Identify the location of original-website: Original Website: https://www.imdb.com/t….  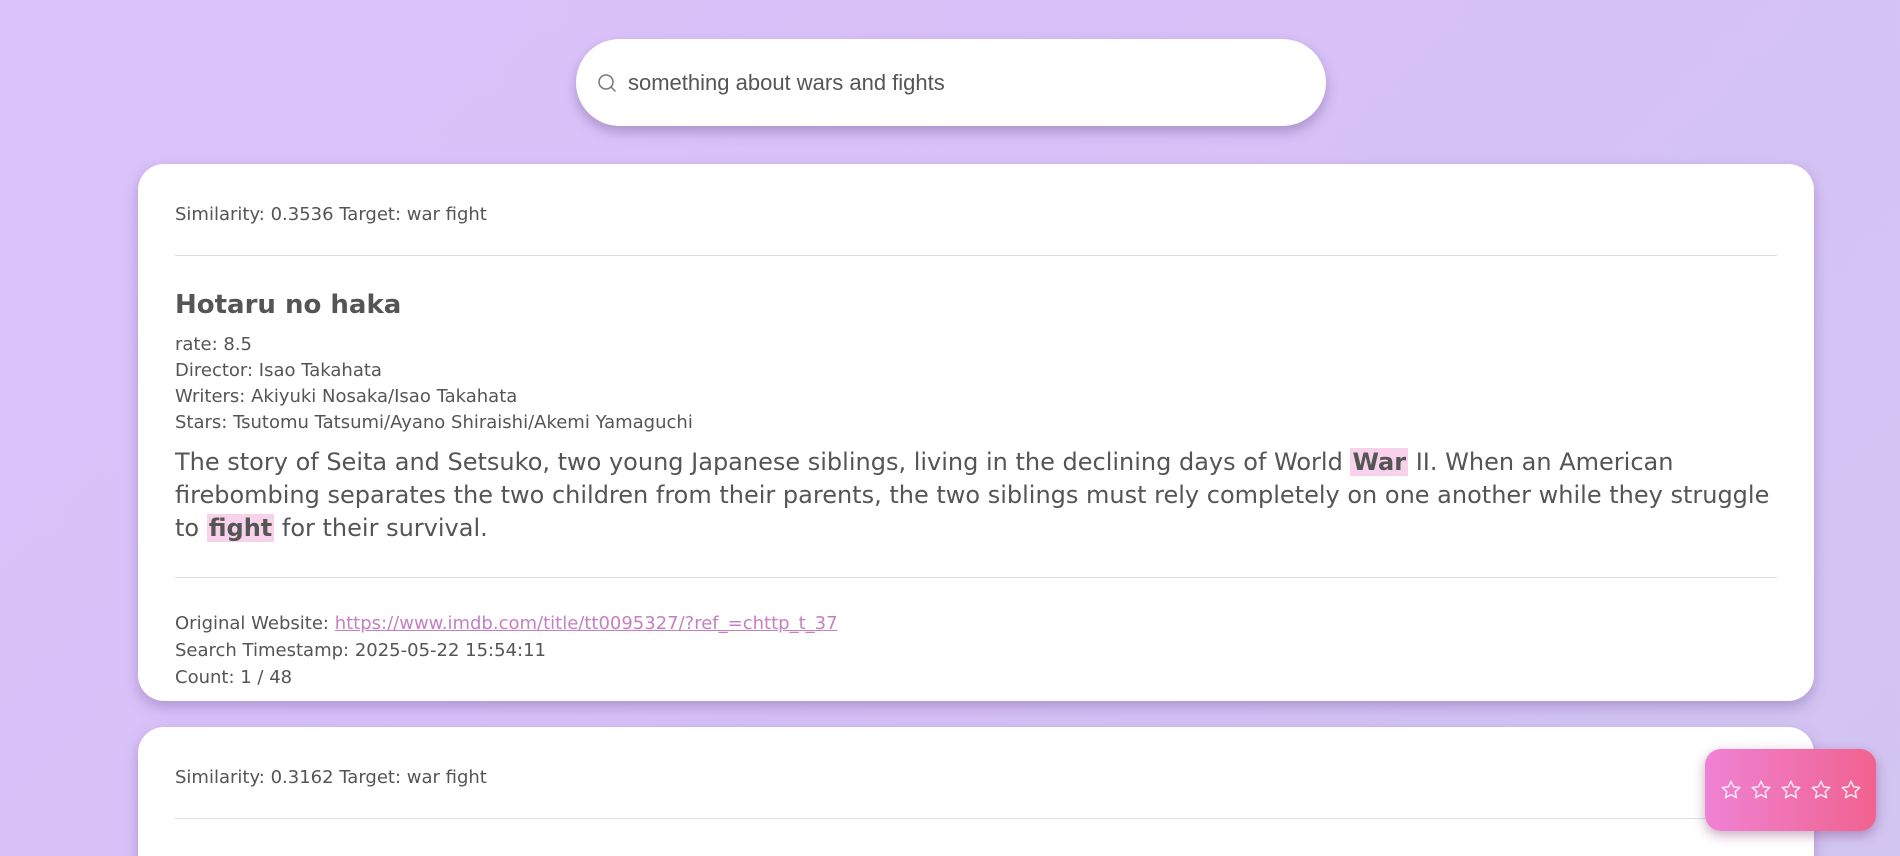
(976, 623).